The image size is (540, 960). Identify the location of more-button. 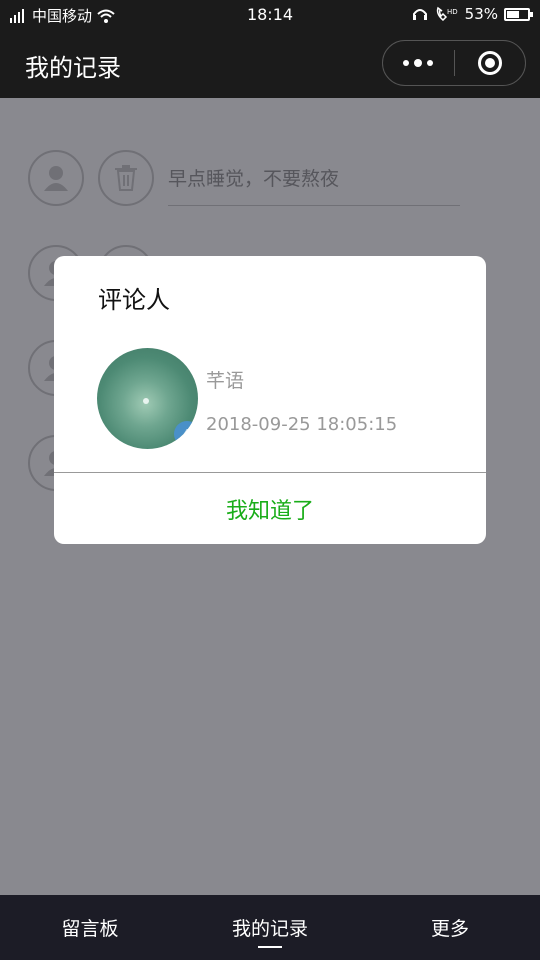
(418, 63).